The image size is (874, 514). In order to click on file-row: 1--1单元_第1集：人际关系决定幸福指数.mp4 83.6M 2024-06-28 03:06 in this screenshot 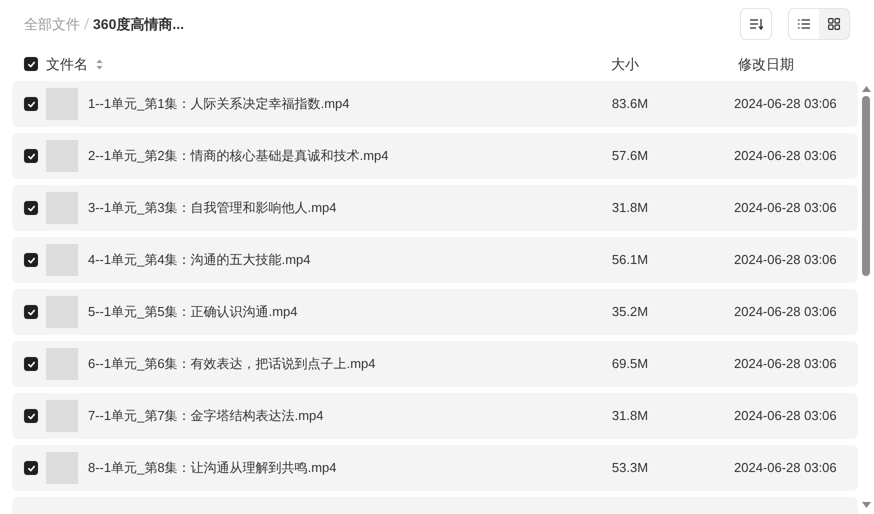, I will do `click(435, 104)`.